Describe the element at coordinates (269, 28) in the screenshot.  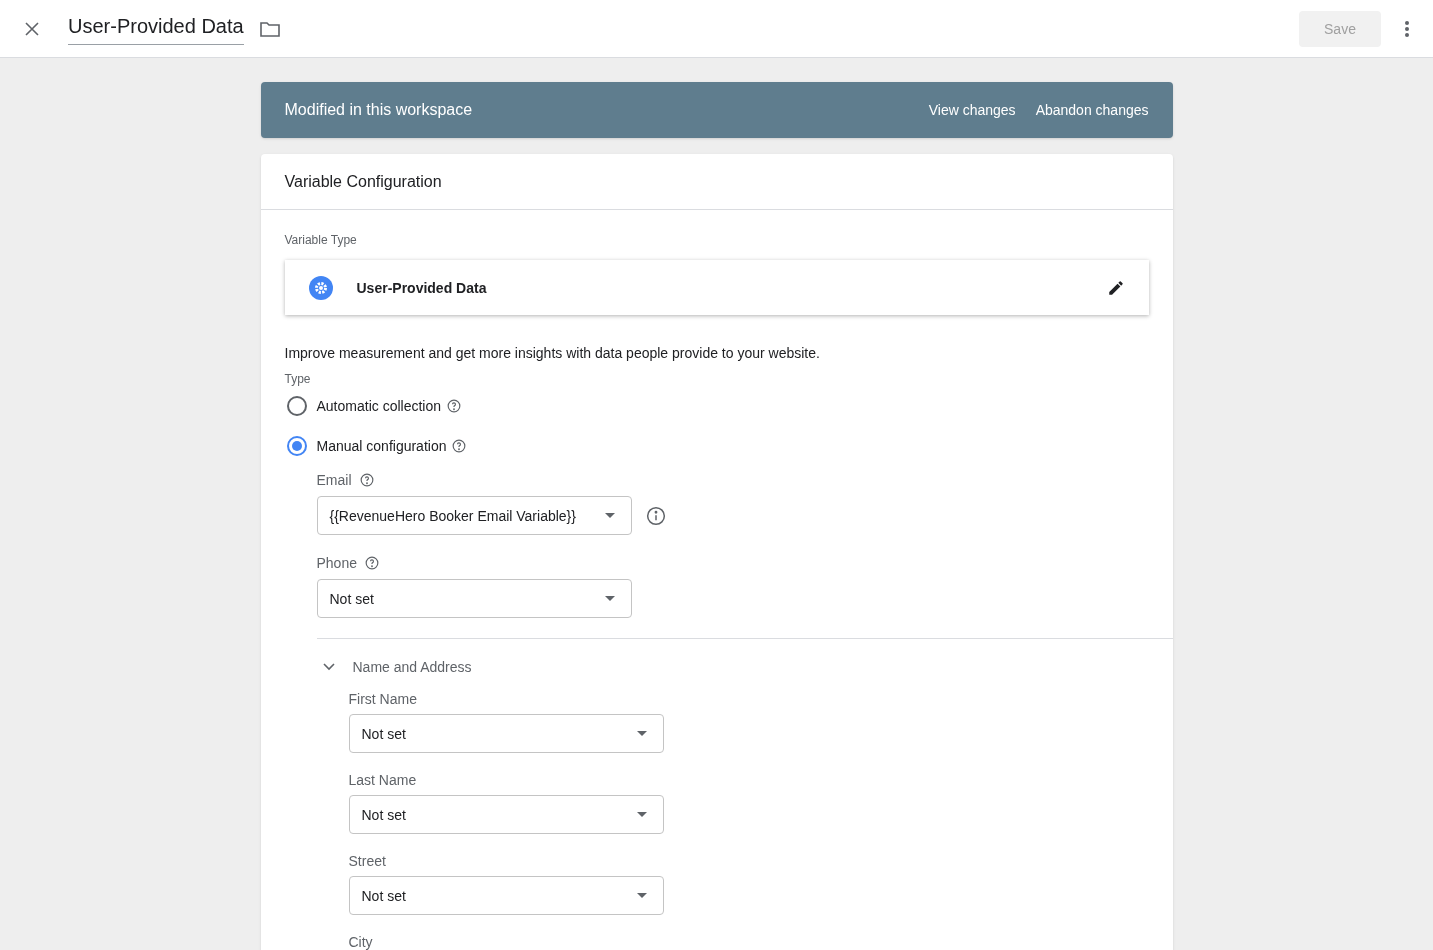
I see `folder-icon` at that location.